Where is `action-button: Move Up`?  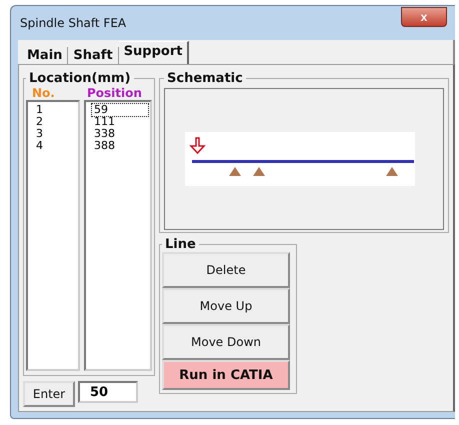
action-button: Move Up is located at coordinates (226, 306).